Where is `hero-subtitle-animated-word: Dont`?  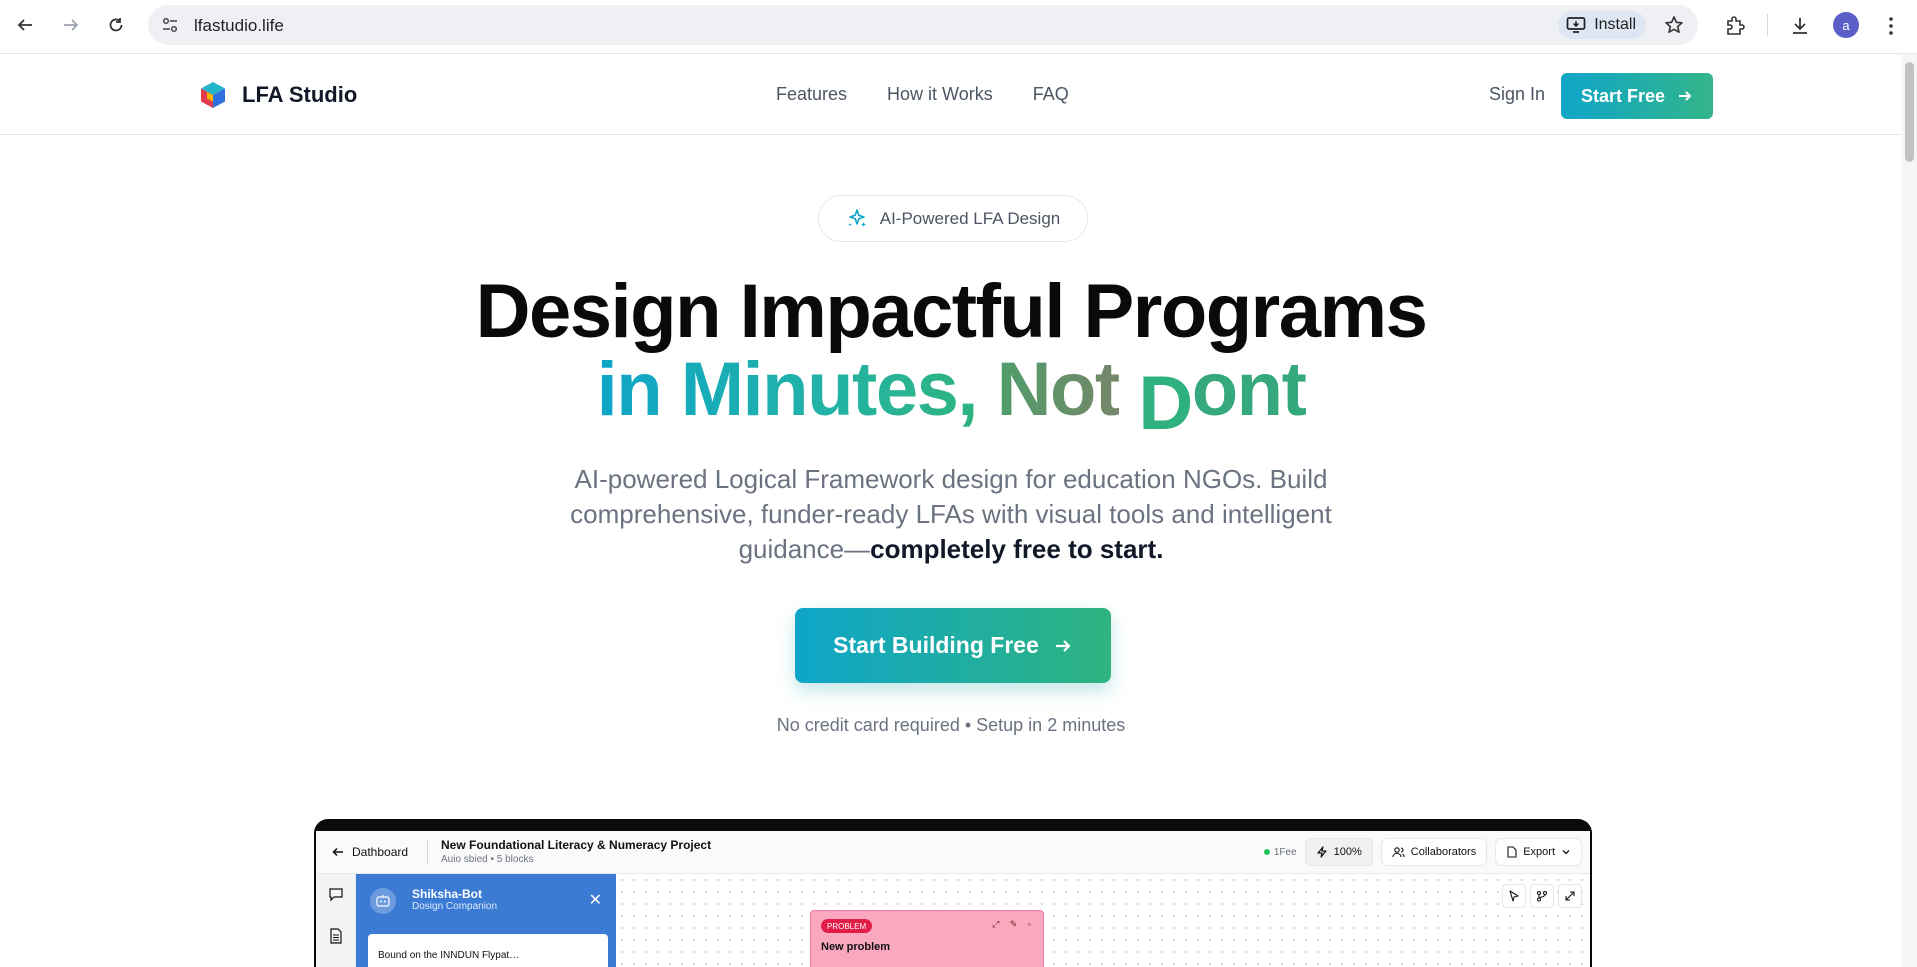 hero-subtitle-animated-word: Dont is located at coordinates (1222, 396).